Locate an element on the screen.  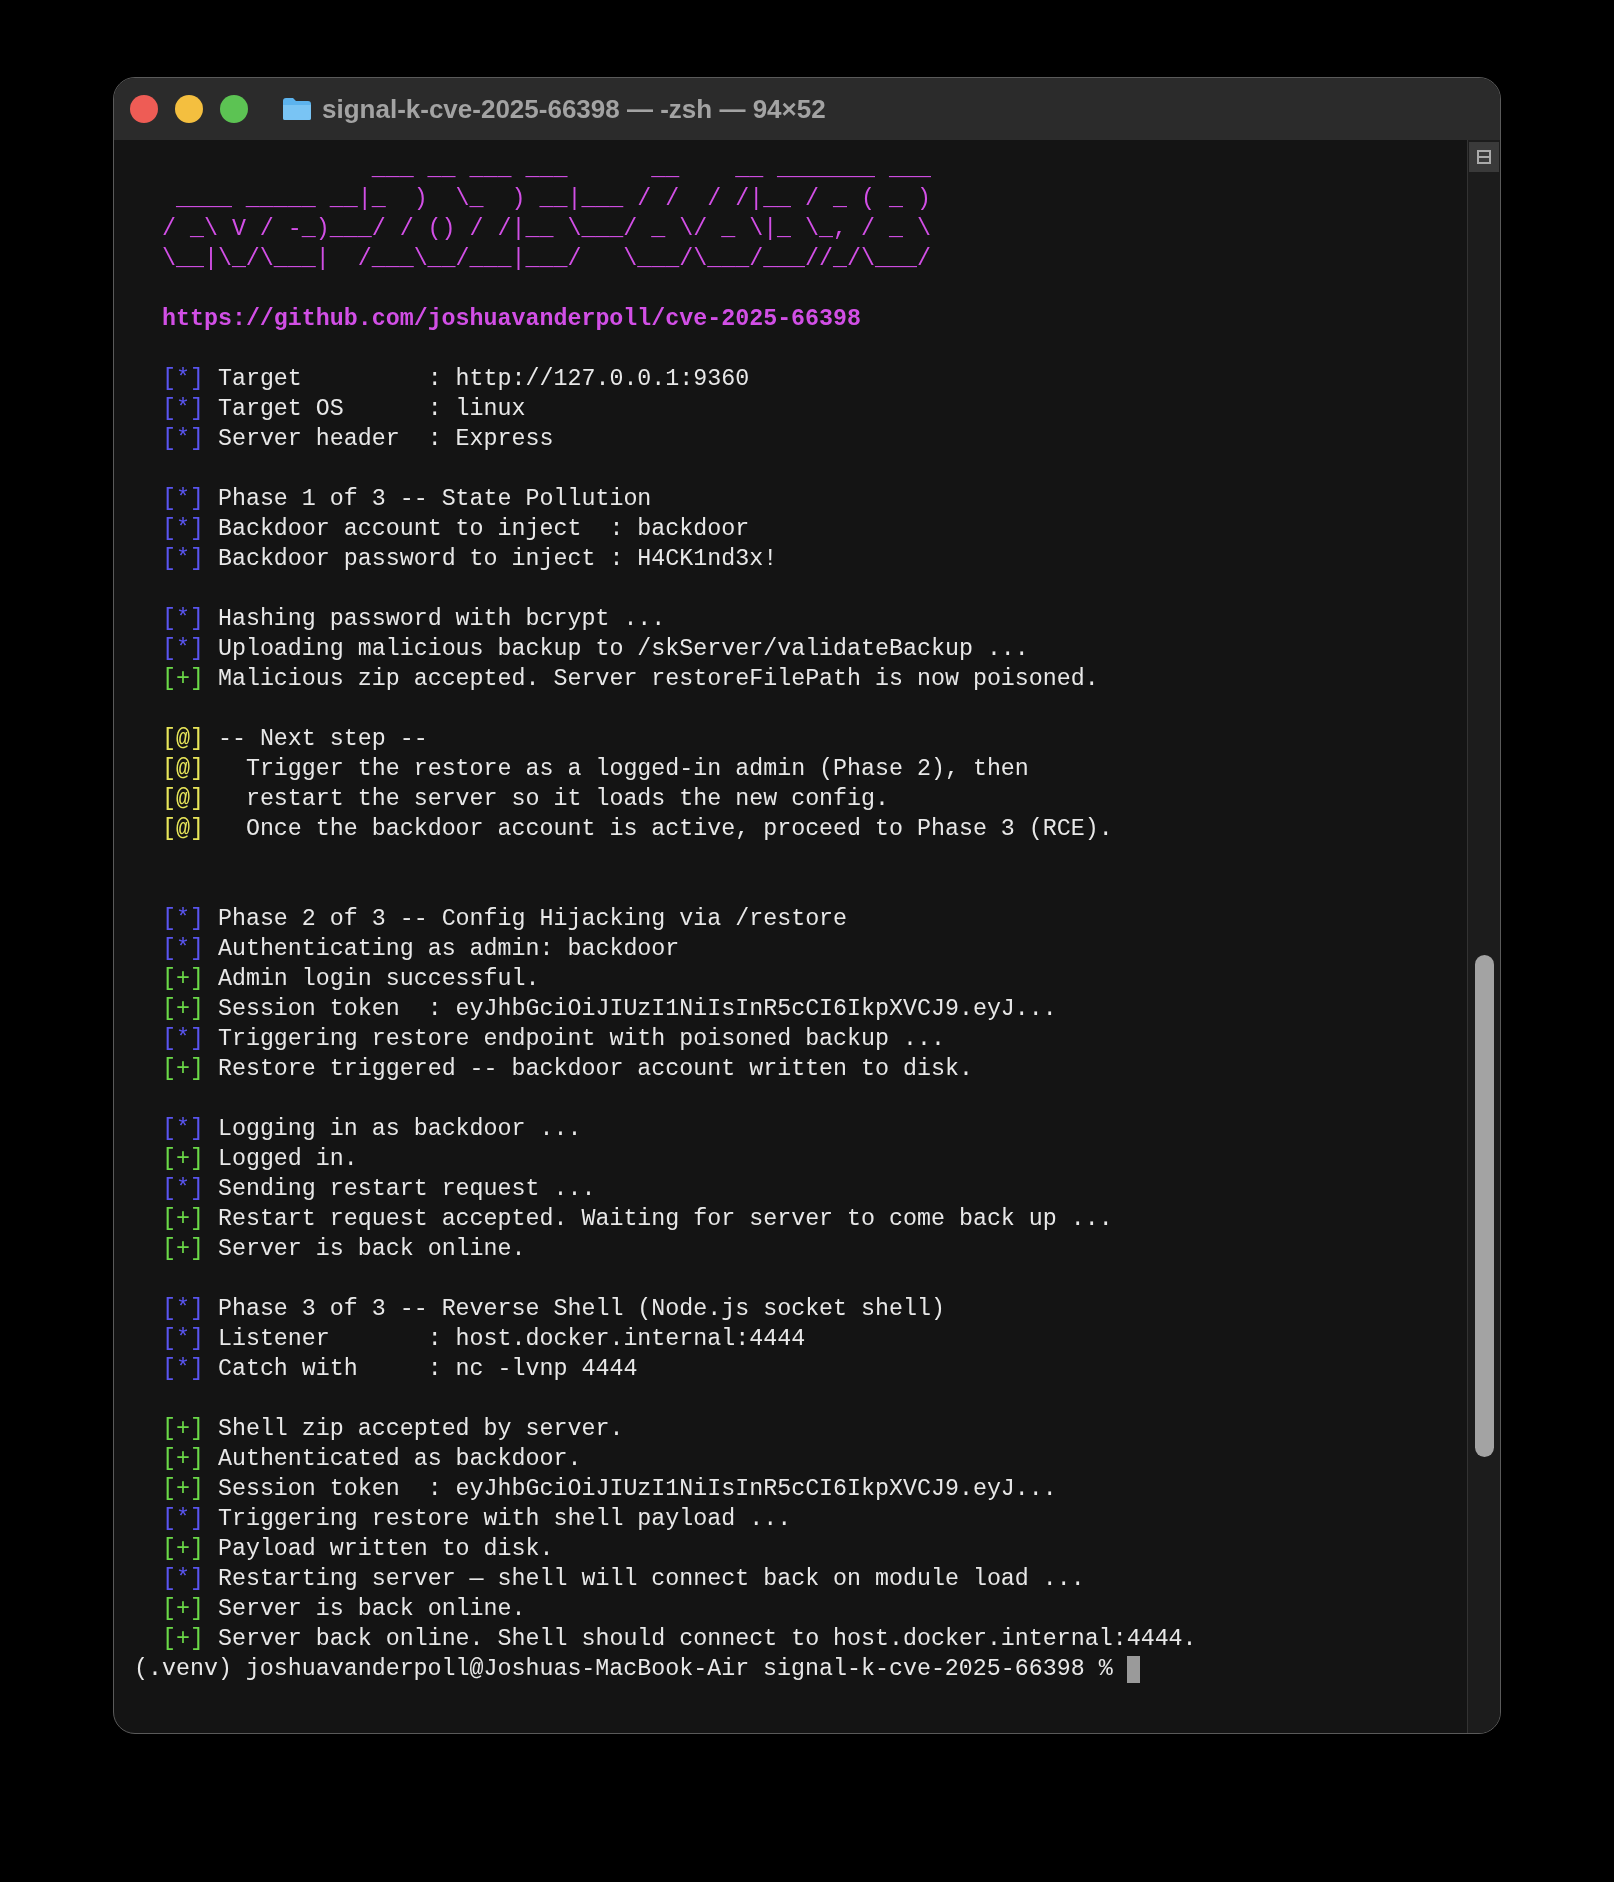
log-text: Payload written to disk. is located at coordinates (385, 1549).